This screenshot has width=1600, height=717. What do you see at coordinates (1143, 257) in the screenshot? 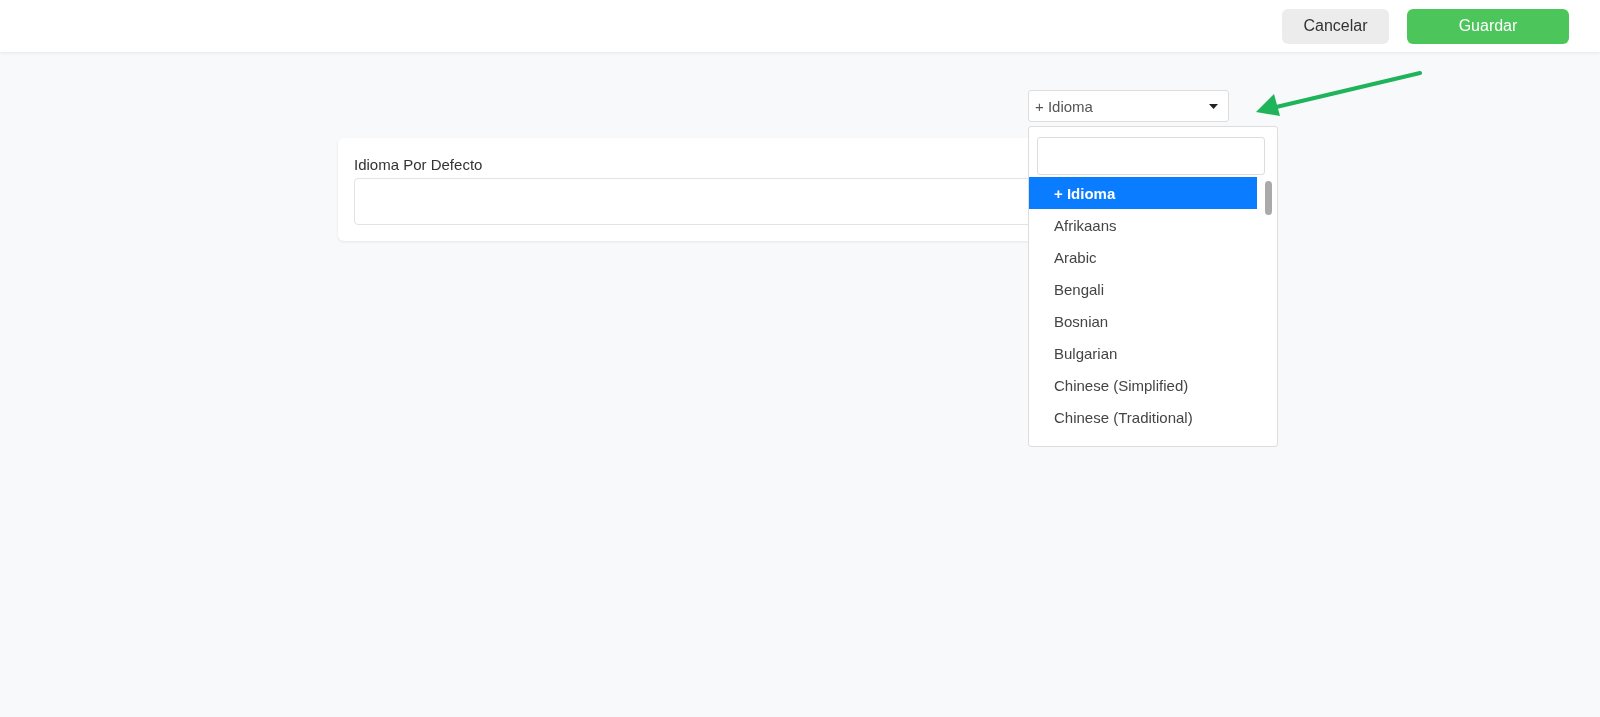
I see `dropdown-option: Arabic` at bounding box center [1143, 257].